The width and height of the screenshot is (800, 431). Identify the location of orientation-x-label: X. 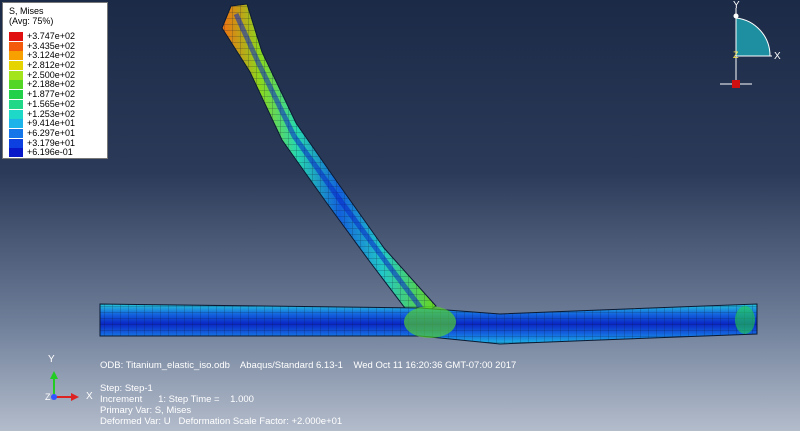
(777, 56).